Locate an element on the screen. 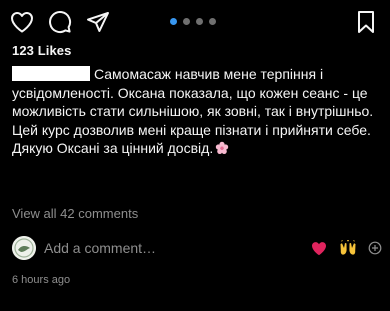 The height and width of the screenshot is (311, 390). avatar-image is located at coordinates (24, 248).